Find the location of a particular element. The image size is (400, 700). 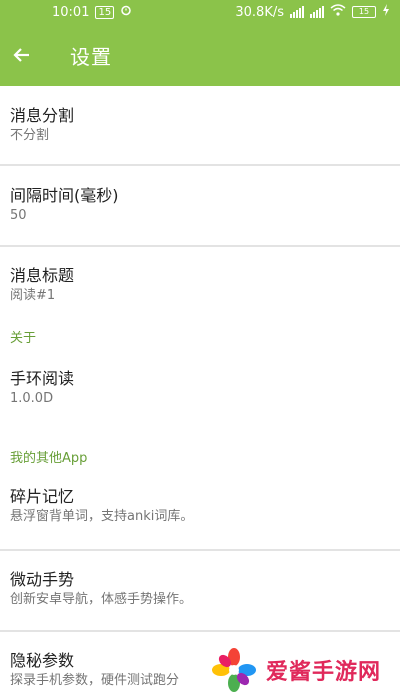

setting-title: 消息标题 is located at coordinates (42, 275).